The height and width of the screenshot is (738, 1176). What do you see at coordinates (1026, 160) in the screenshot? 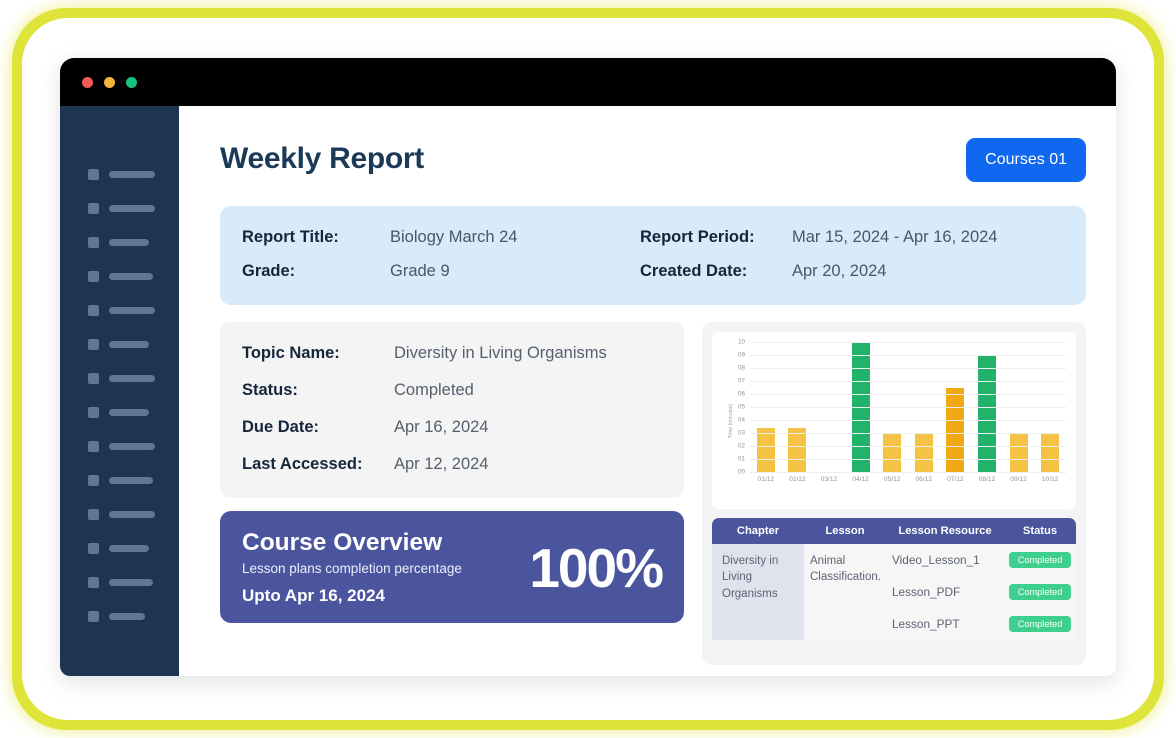
I see `courses-button: Courses 01` at bounding box center [1026, 160].